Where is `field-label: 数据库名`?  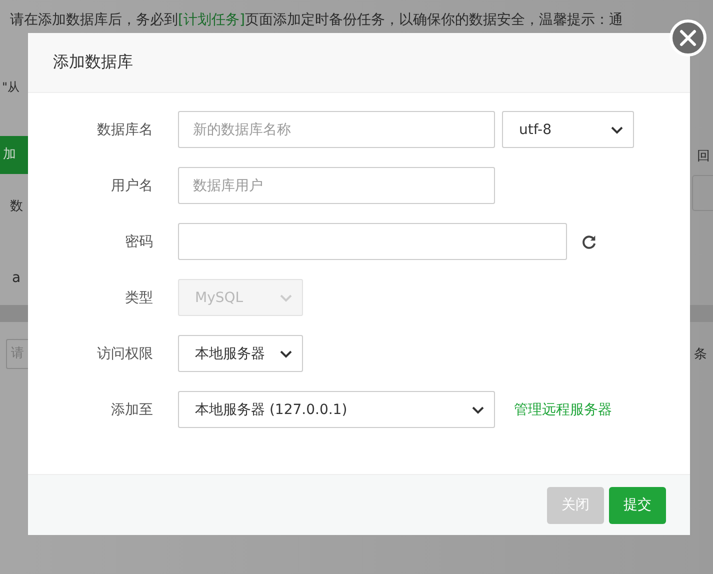 field-label: 数据库名 is located at coordinates (124, 129).